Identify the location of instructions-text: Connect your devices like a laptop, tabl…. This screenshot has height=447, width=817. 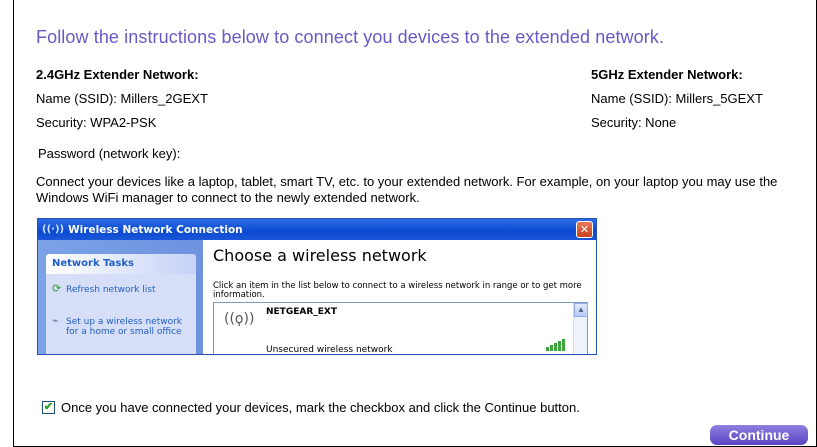
(407, 189).